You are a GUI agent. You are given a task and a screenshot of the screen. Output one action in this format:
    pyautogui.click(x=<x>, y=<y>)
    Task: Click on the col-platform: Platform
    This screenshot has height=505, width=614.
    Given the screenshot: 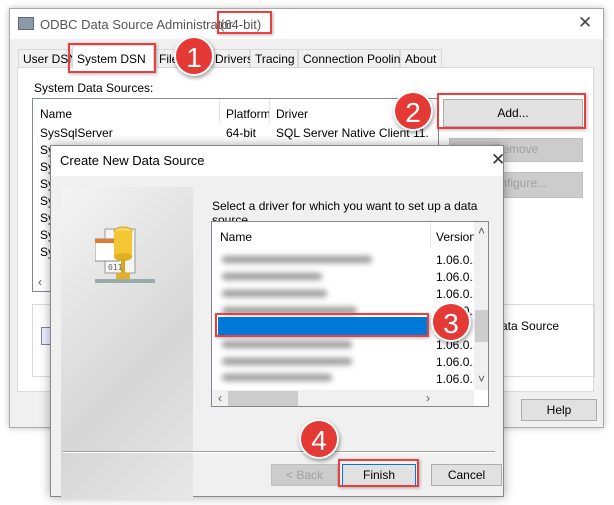 What is the action you would take?
    pyautogui.click(x=248, y=114)
    